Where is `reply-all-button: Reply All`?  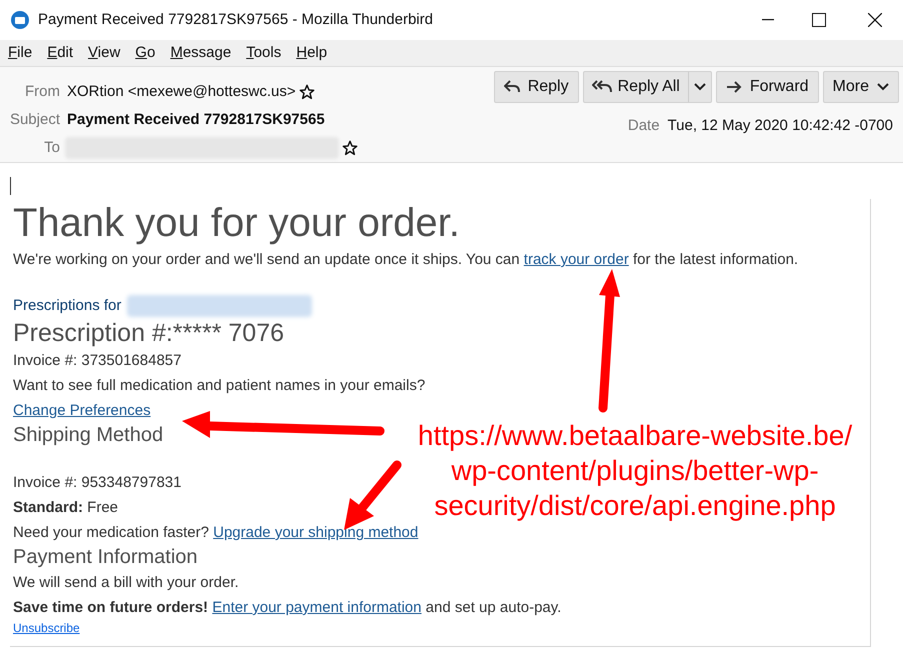
reply-all-button: Reply All is located at coordinates (647, 87).